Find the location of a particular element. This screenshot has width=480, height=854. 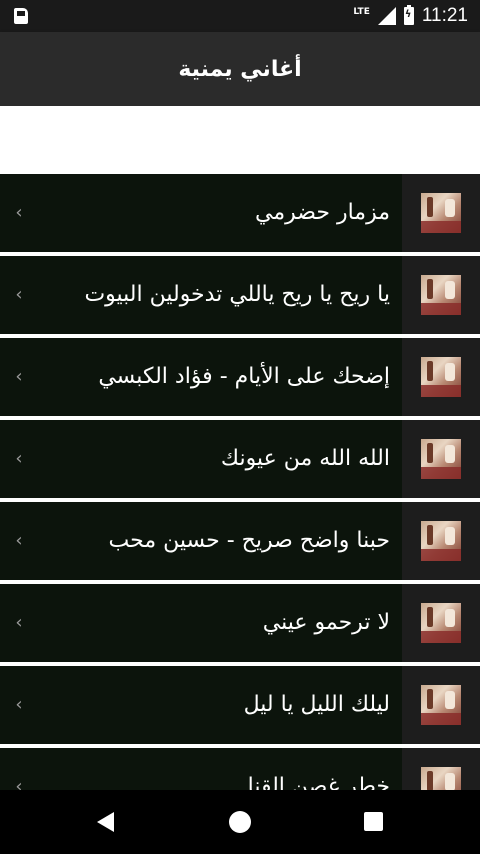

song-title: خطر غصن القنا is located at coordinates (318, 782).